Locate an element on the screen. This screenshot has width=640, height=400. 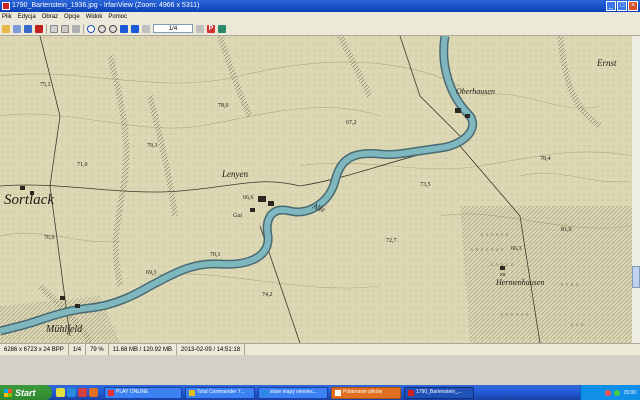
map-label-lenyen: Lenyen is located at coordinates (234, 174).